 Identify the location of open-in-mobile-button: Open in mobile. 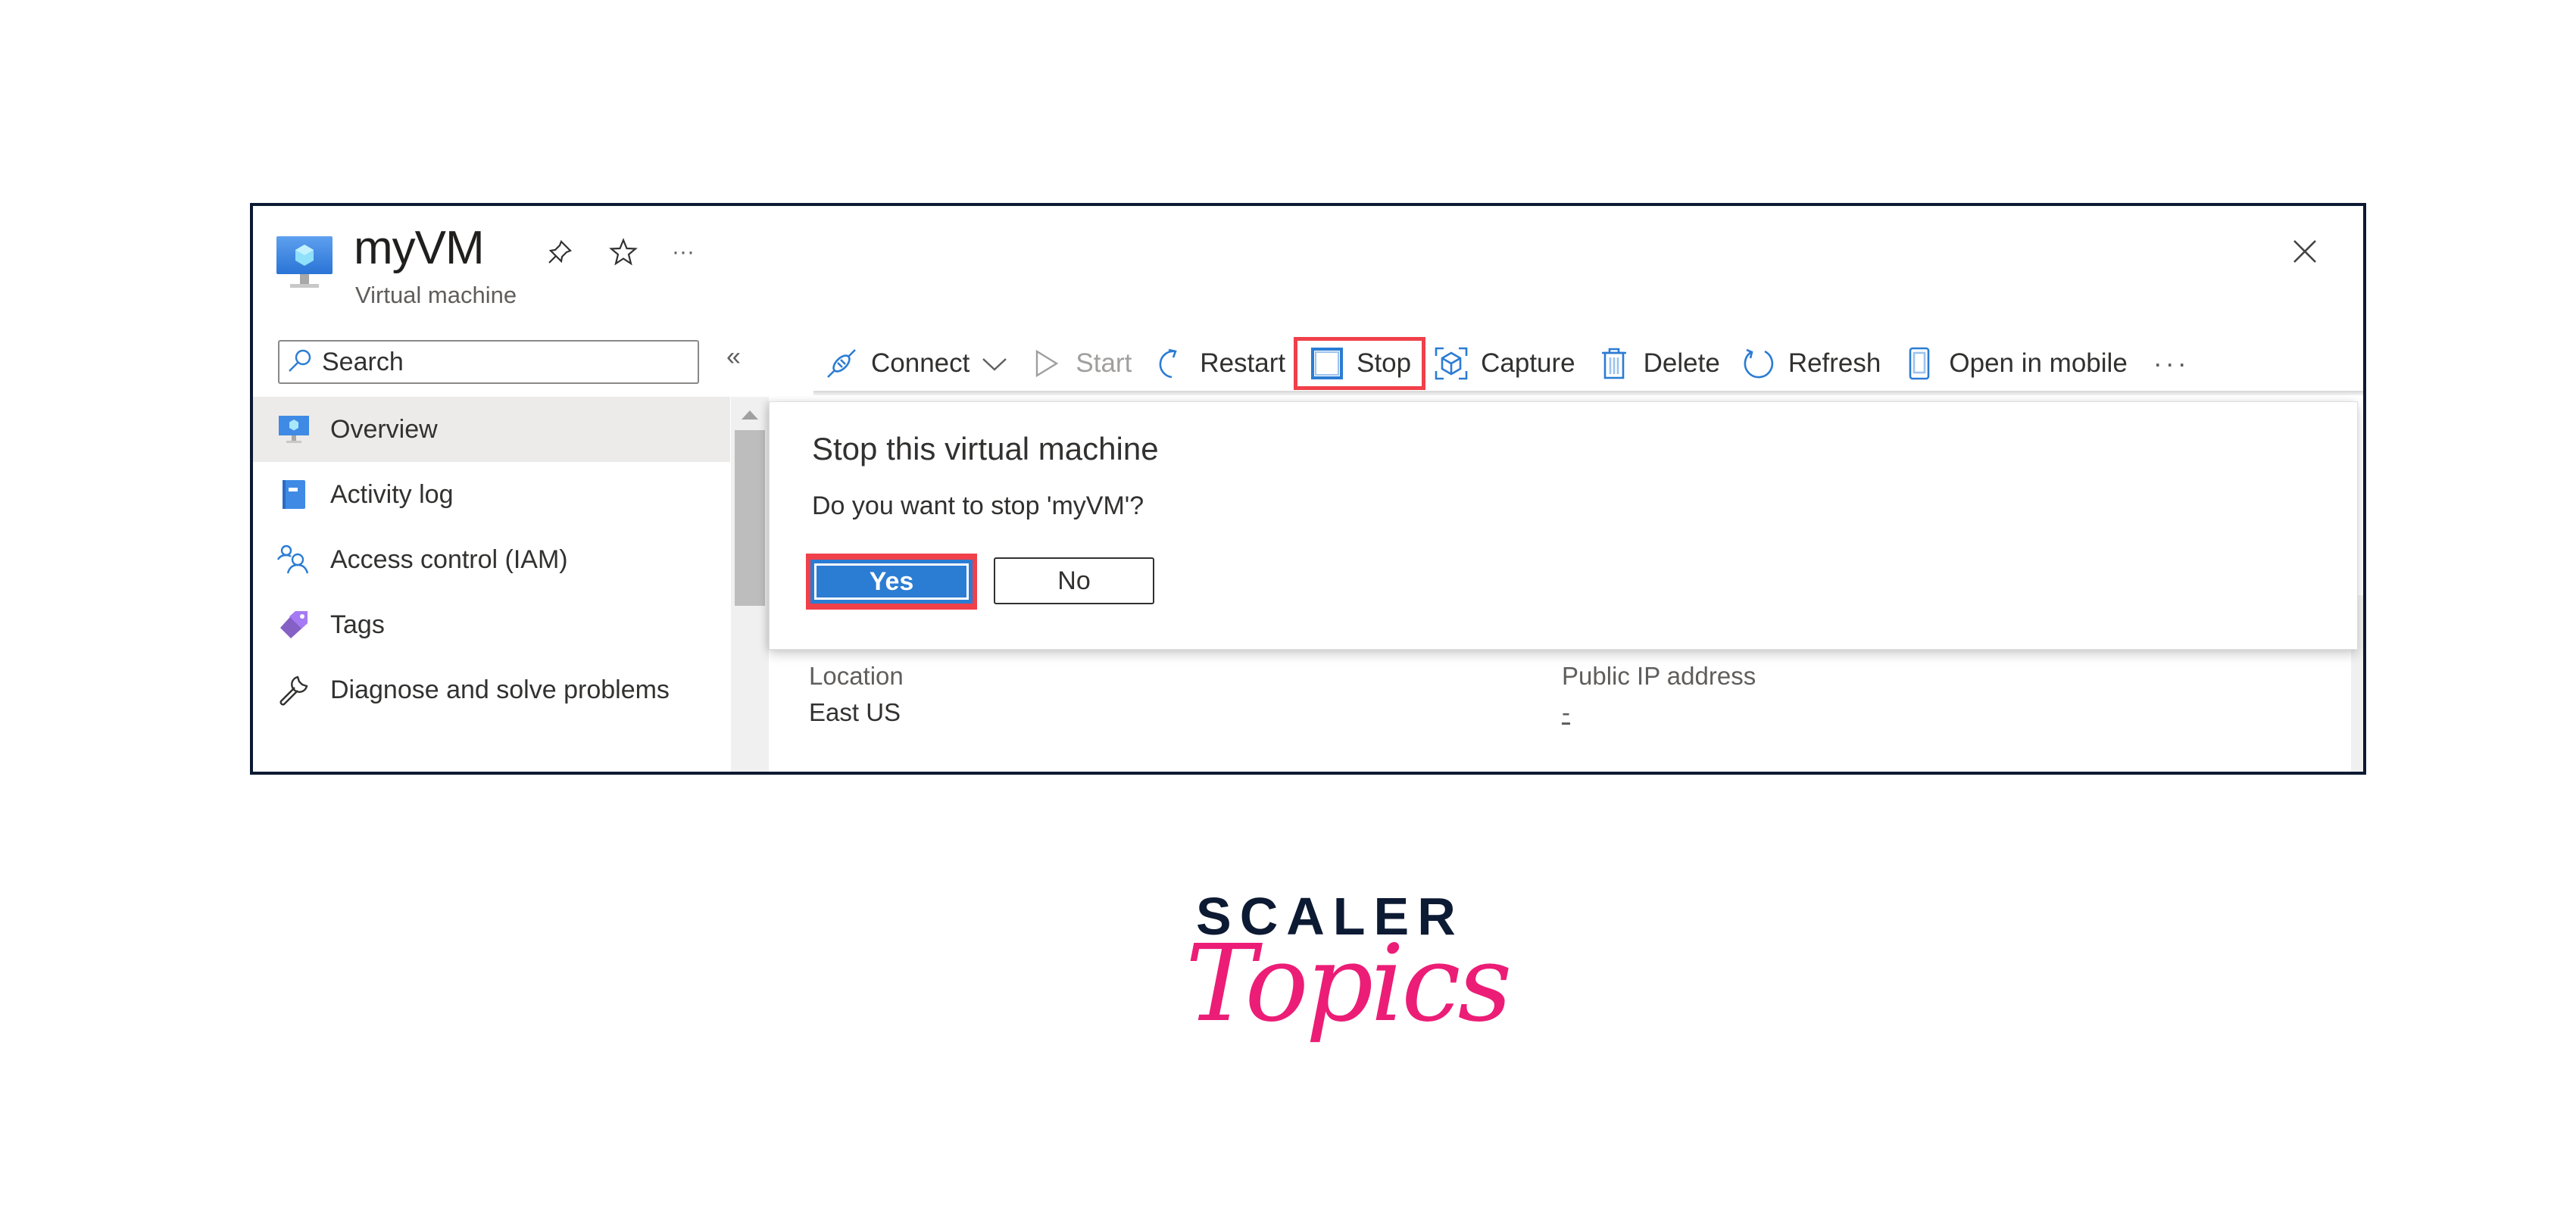
(2014, 363).